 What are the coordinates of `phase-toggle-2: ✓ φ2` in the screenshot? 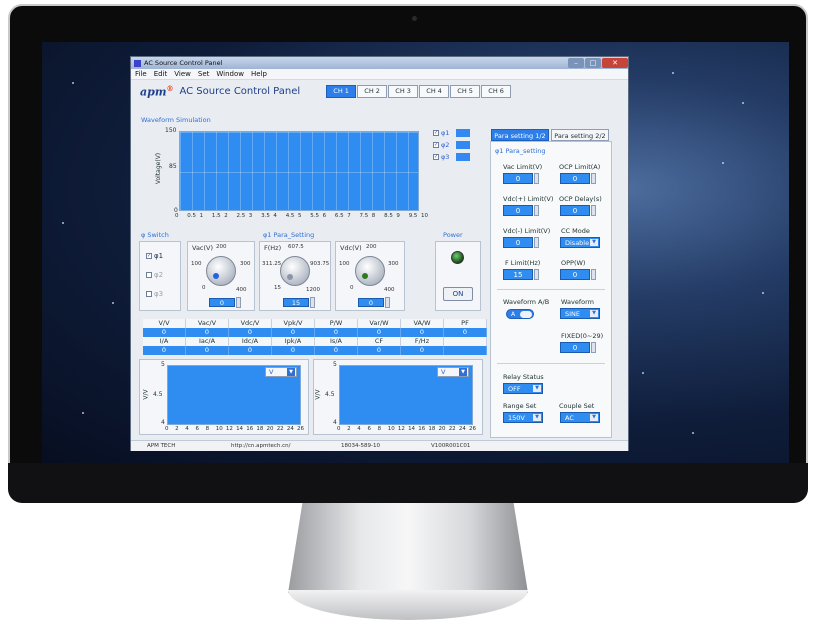 It's located at (451, 145).